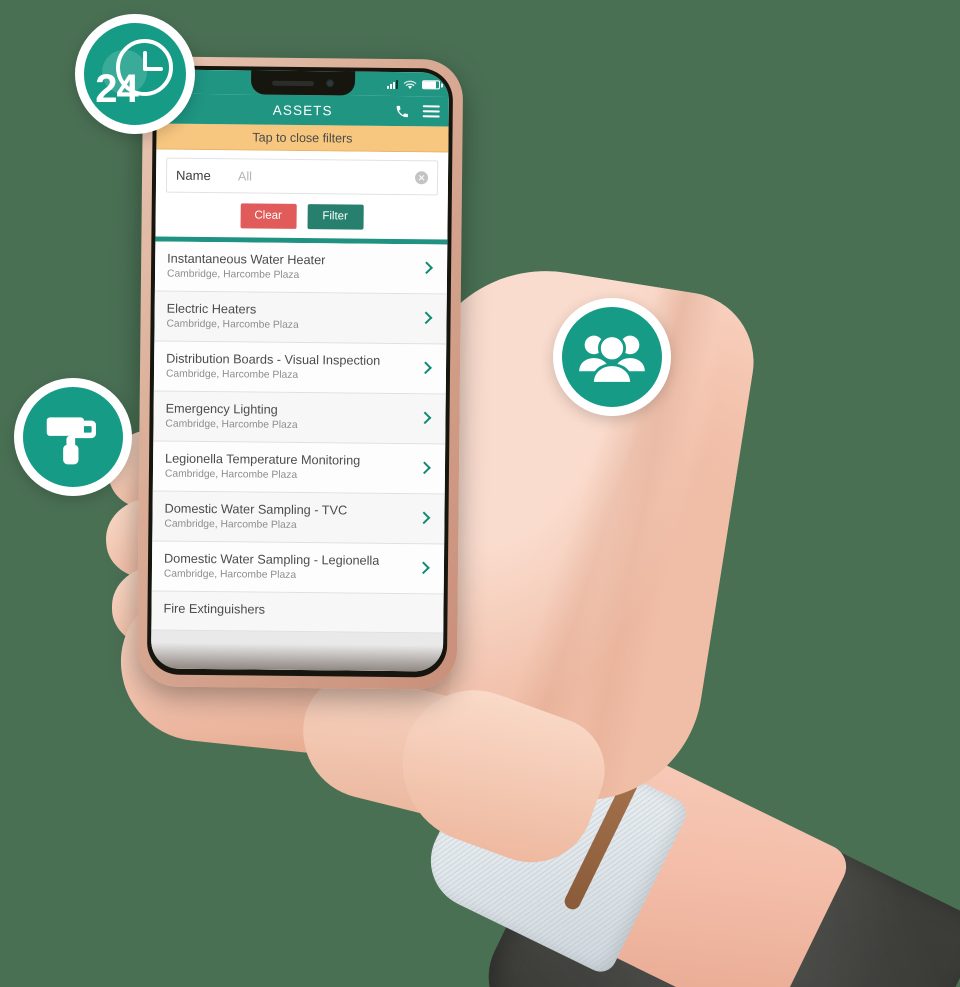  I want to click on phone-notch, so click(303, 83).